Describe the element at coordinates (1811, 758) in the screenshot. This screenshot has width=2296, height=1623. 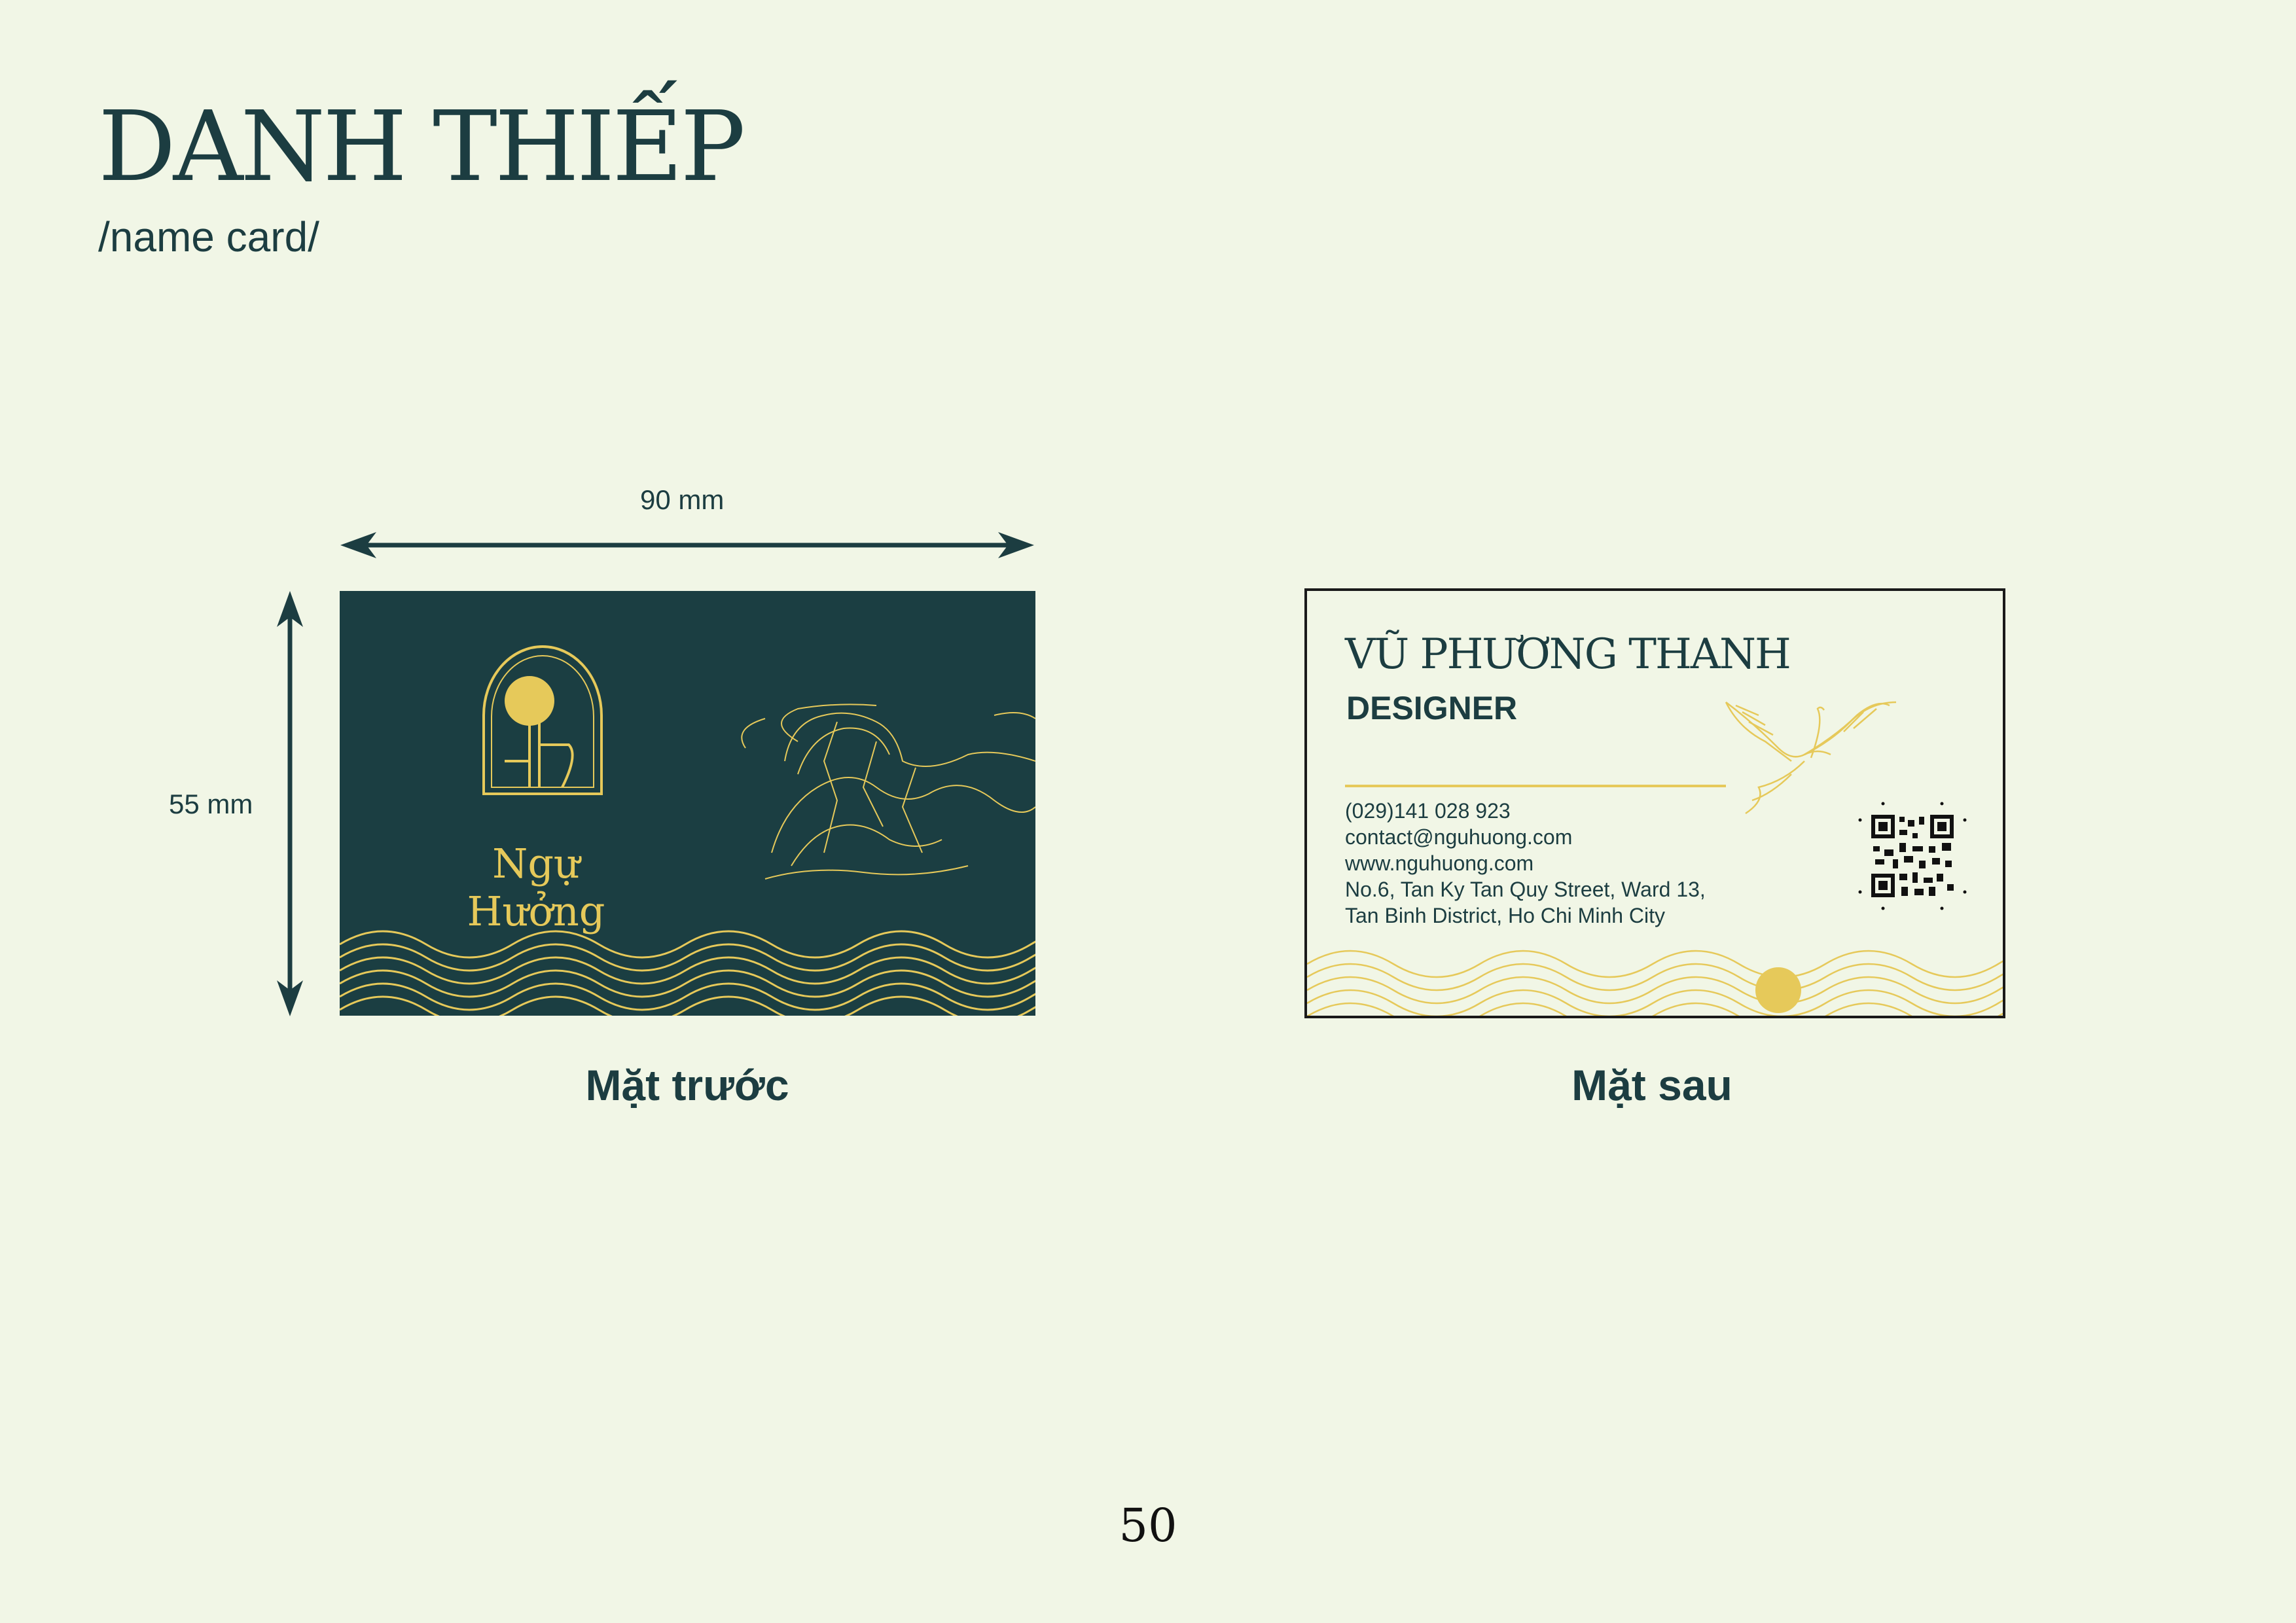
I see `crane-icon` at that location.